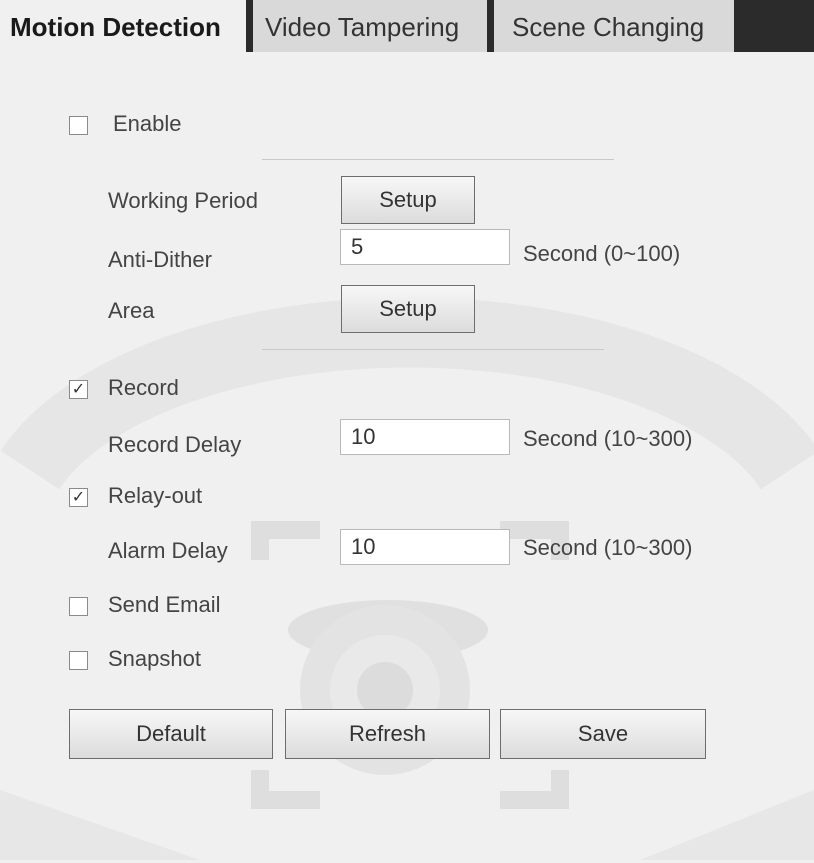 This screenshot has width=814, height=863. I want to click on record-checkbox: ✓, so click(78, 389).